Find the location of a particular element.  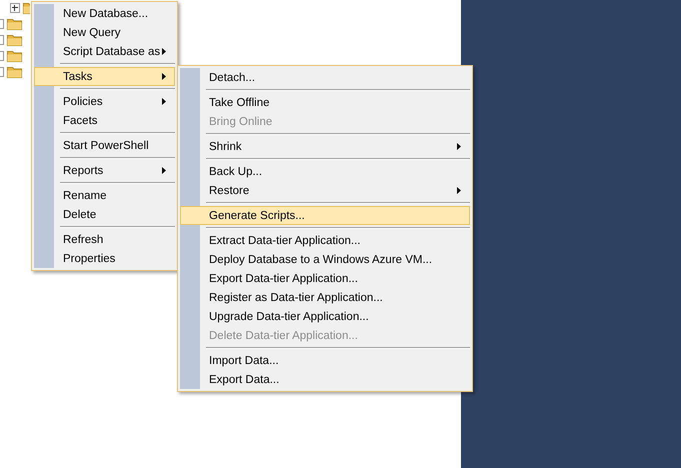

menu-item: Rename is located at coordinates (104, 195).